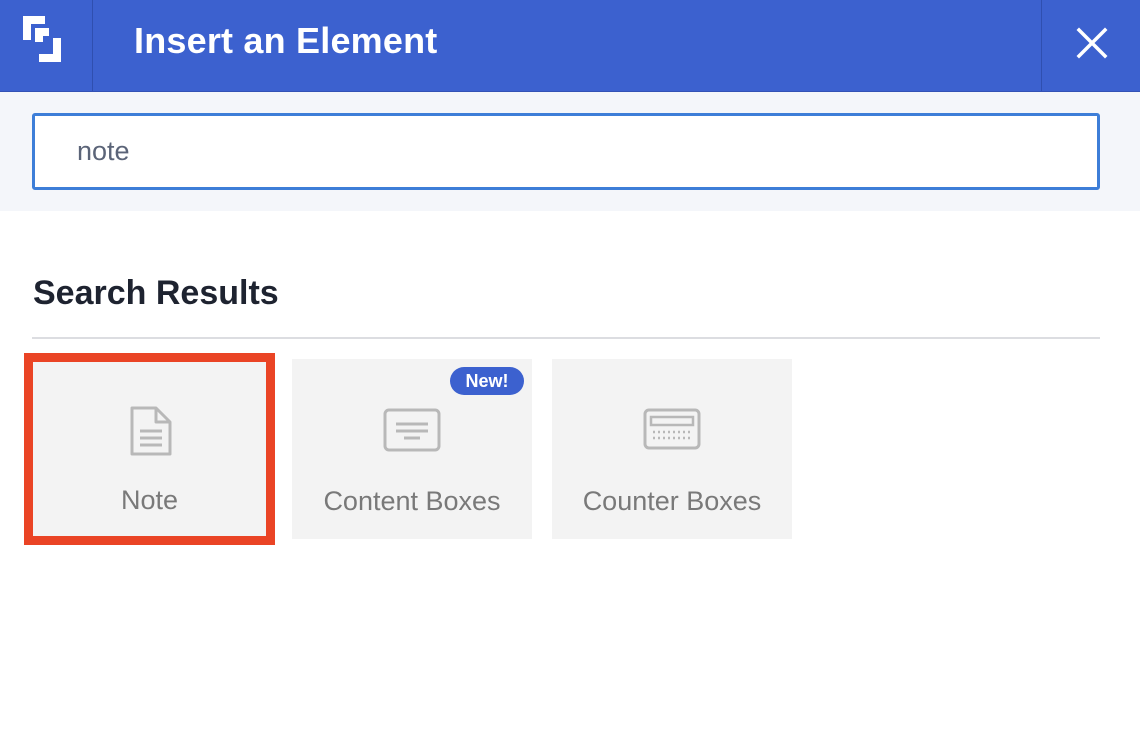  I want to click on element-card-label: Note, so click(149, 500).